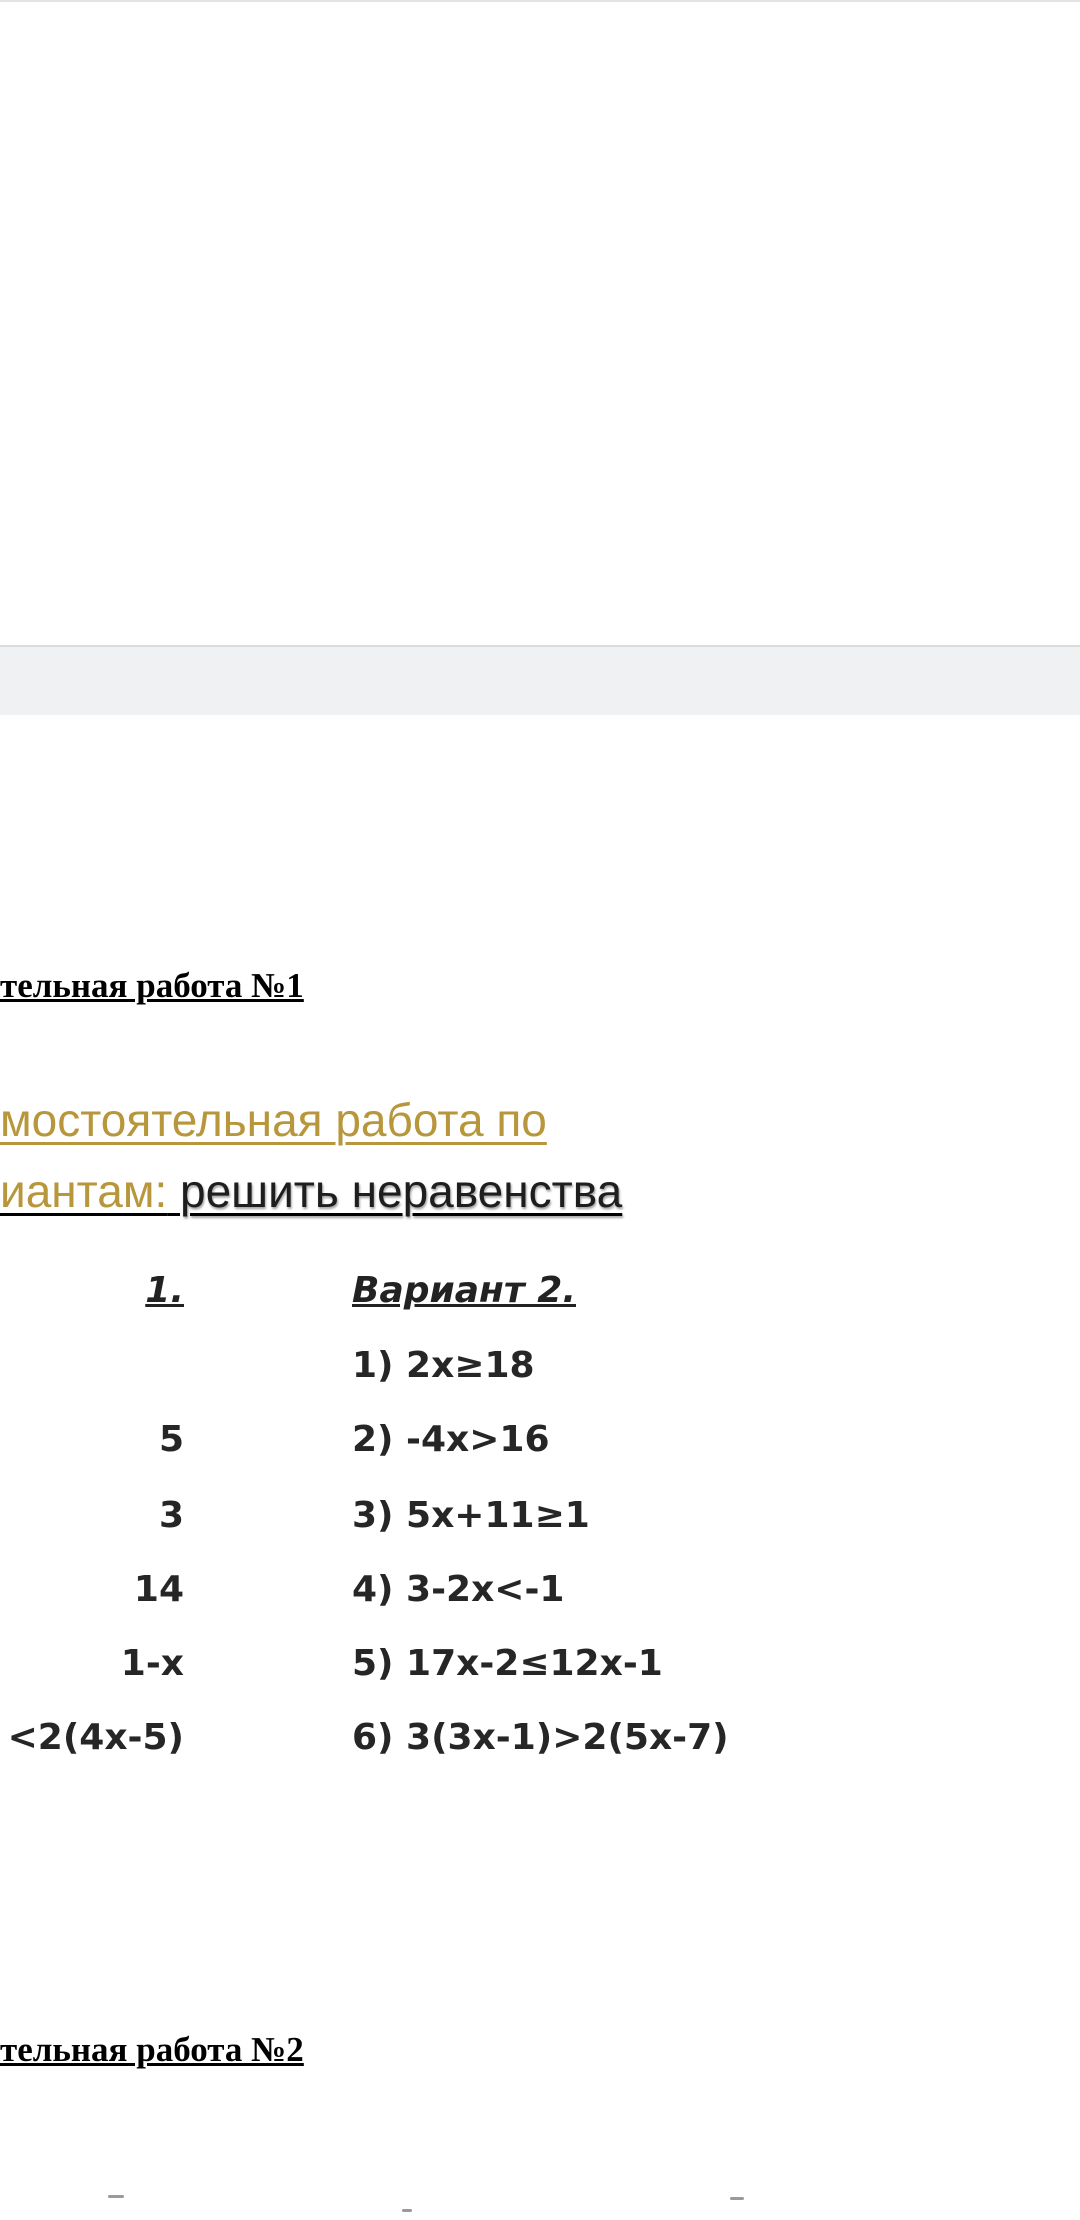 The height and width of the screenshot is (2220, 1080). Describe the element at coordinates (273, 1120) in the screenshot. I see `task-line-1: мостоятельная работа по` at that location.